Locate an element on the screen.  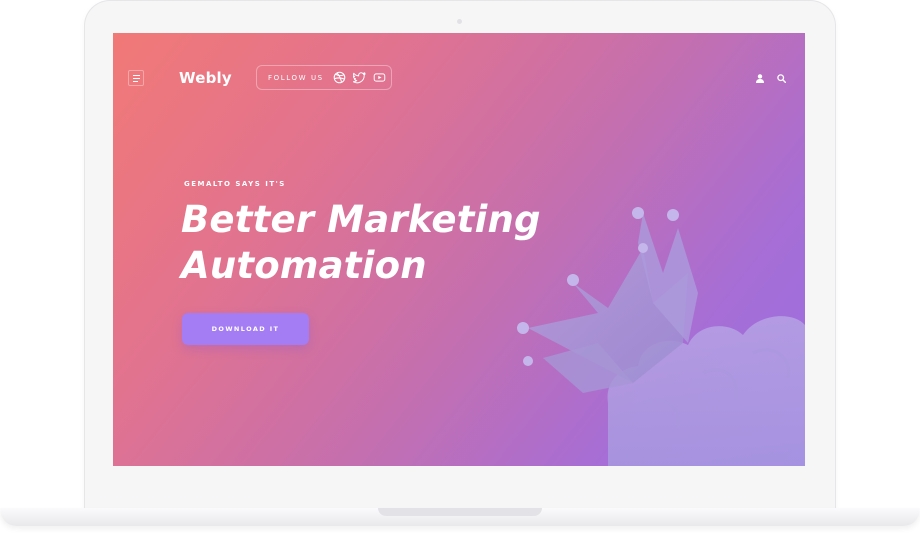
follow-us-label: FOLLOW US is located at coordinates (296, 77).